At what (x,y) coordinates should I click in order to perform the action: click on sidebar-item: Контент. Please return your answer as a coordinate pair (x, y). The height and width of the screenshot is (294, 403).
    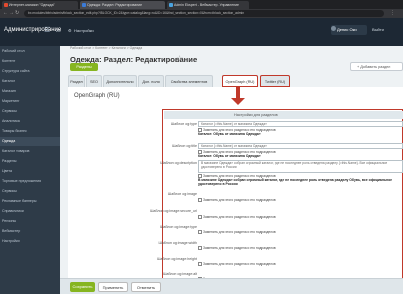
    Looking at the image, I should click on (8, 61).